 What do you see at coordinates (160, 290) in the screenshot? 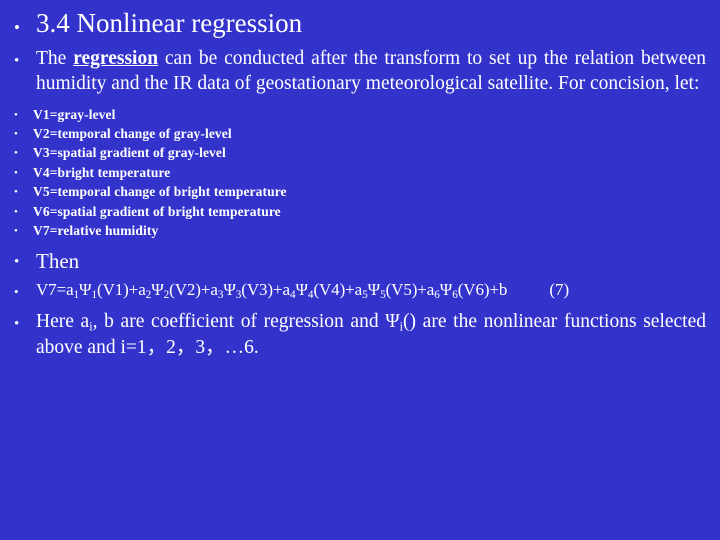
I see `formula-function: Ψ2` at bounding box center [160, 290].